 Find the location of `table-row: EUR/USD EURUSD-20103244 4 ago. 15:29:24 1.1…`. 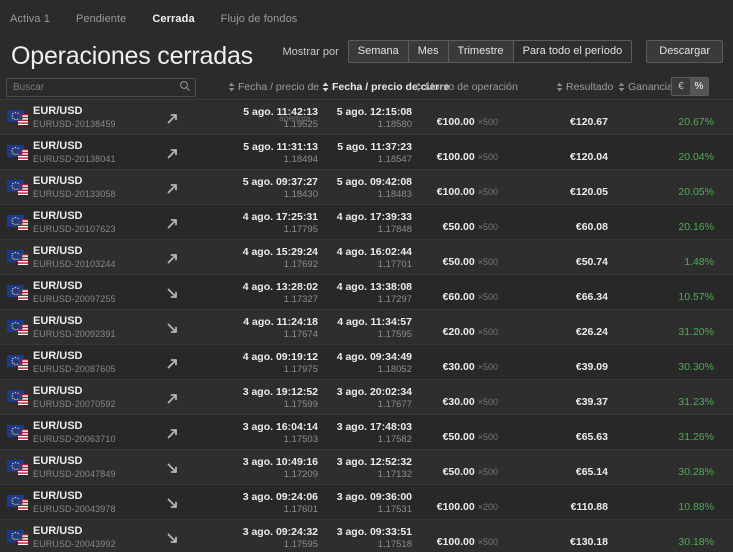

table-row: EUR/USD EURUSD-20103244 4 ago. 15:29:24 1.1… is located at coordinates (366, 257).